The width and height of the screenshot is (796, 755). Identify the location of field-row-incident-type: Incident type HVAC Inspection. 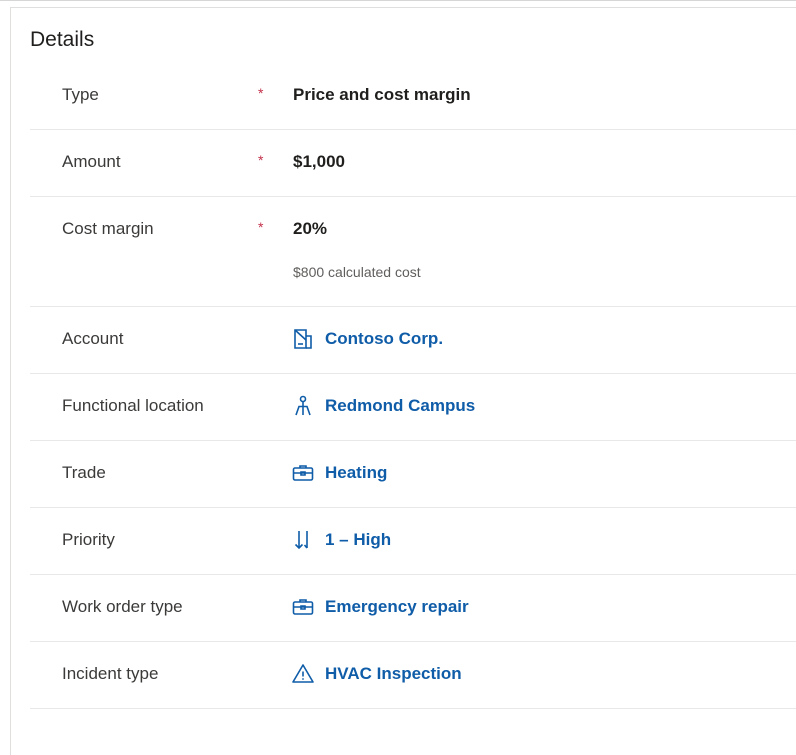
(413, 675).